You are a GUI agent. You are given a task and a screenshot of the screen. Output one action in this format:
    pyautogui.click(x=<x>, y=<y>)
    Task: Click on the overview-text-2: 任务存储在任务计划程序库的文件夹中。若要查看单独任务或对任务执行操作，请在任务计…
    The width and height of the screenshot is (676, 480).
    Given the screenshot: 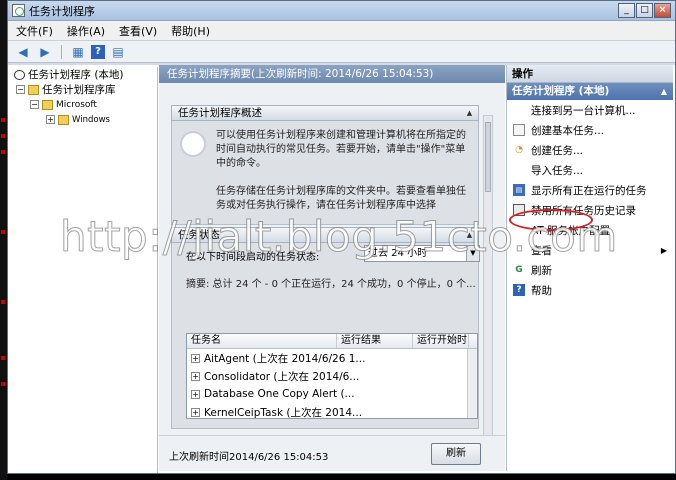 What is the action you would take?
    pyautogui.click(x=341, y=198)
    